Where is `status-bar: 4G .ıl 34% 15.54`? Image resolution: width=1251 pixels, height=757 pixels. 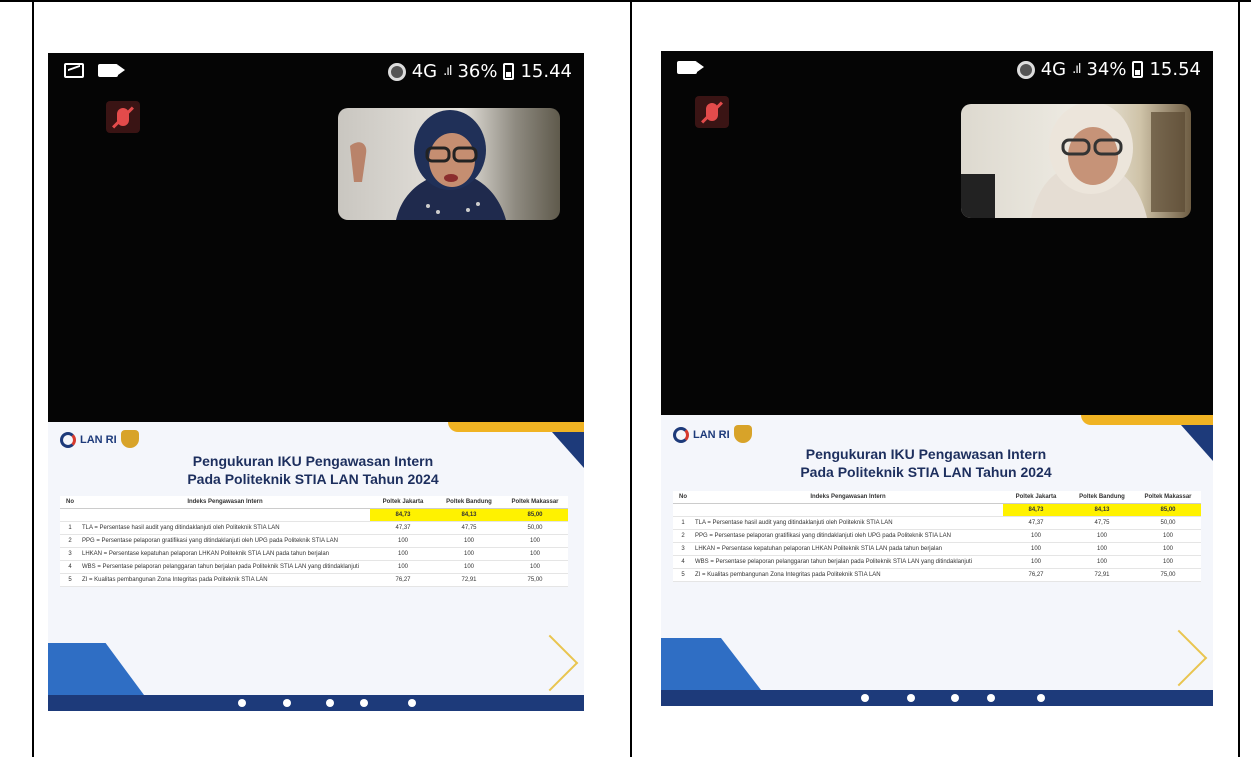
status-bar: 4G .ıl 34% 15.54 is located at coordinates (937, 71).